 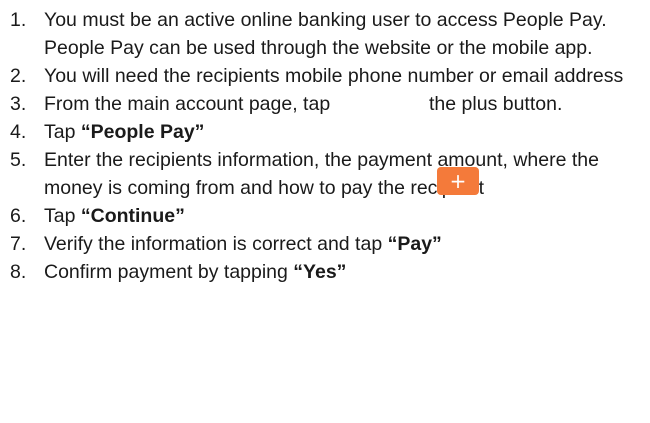 What do you see at coordinates (18, 216) in the screenshot?
I see `step-number: 6.` at bounding box center [18, 216].